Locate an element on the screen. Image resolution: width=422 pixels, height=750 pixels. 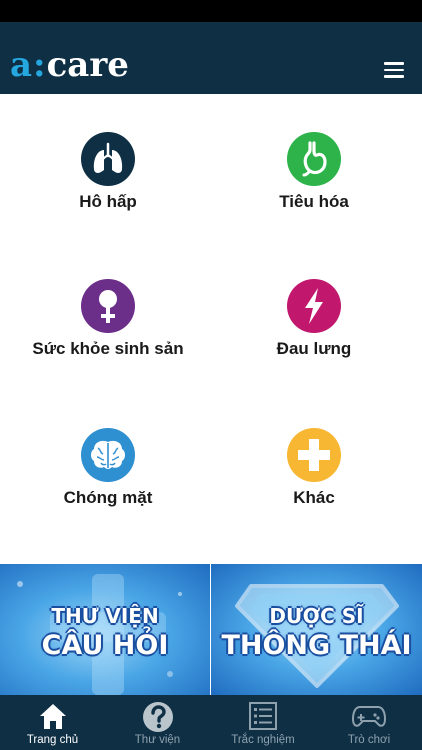
category-label: Đau lưng is located at coordinates (314, 348).